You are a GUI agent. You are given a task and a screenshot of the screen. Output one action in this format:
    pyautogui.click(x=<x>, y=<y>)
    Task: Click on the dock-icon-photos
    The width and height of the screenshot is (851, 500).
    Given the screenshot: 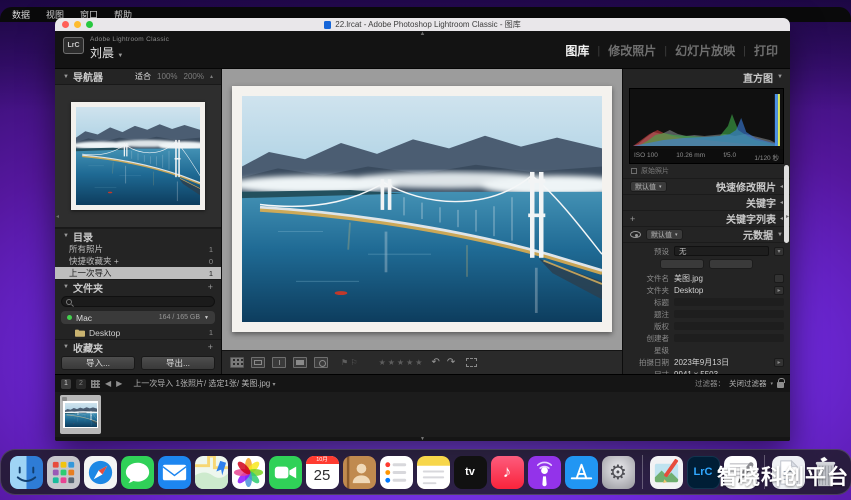 What is the action you would take?
    pyautogui.click(x=248, y=472)
    